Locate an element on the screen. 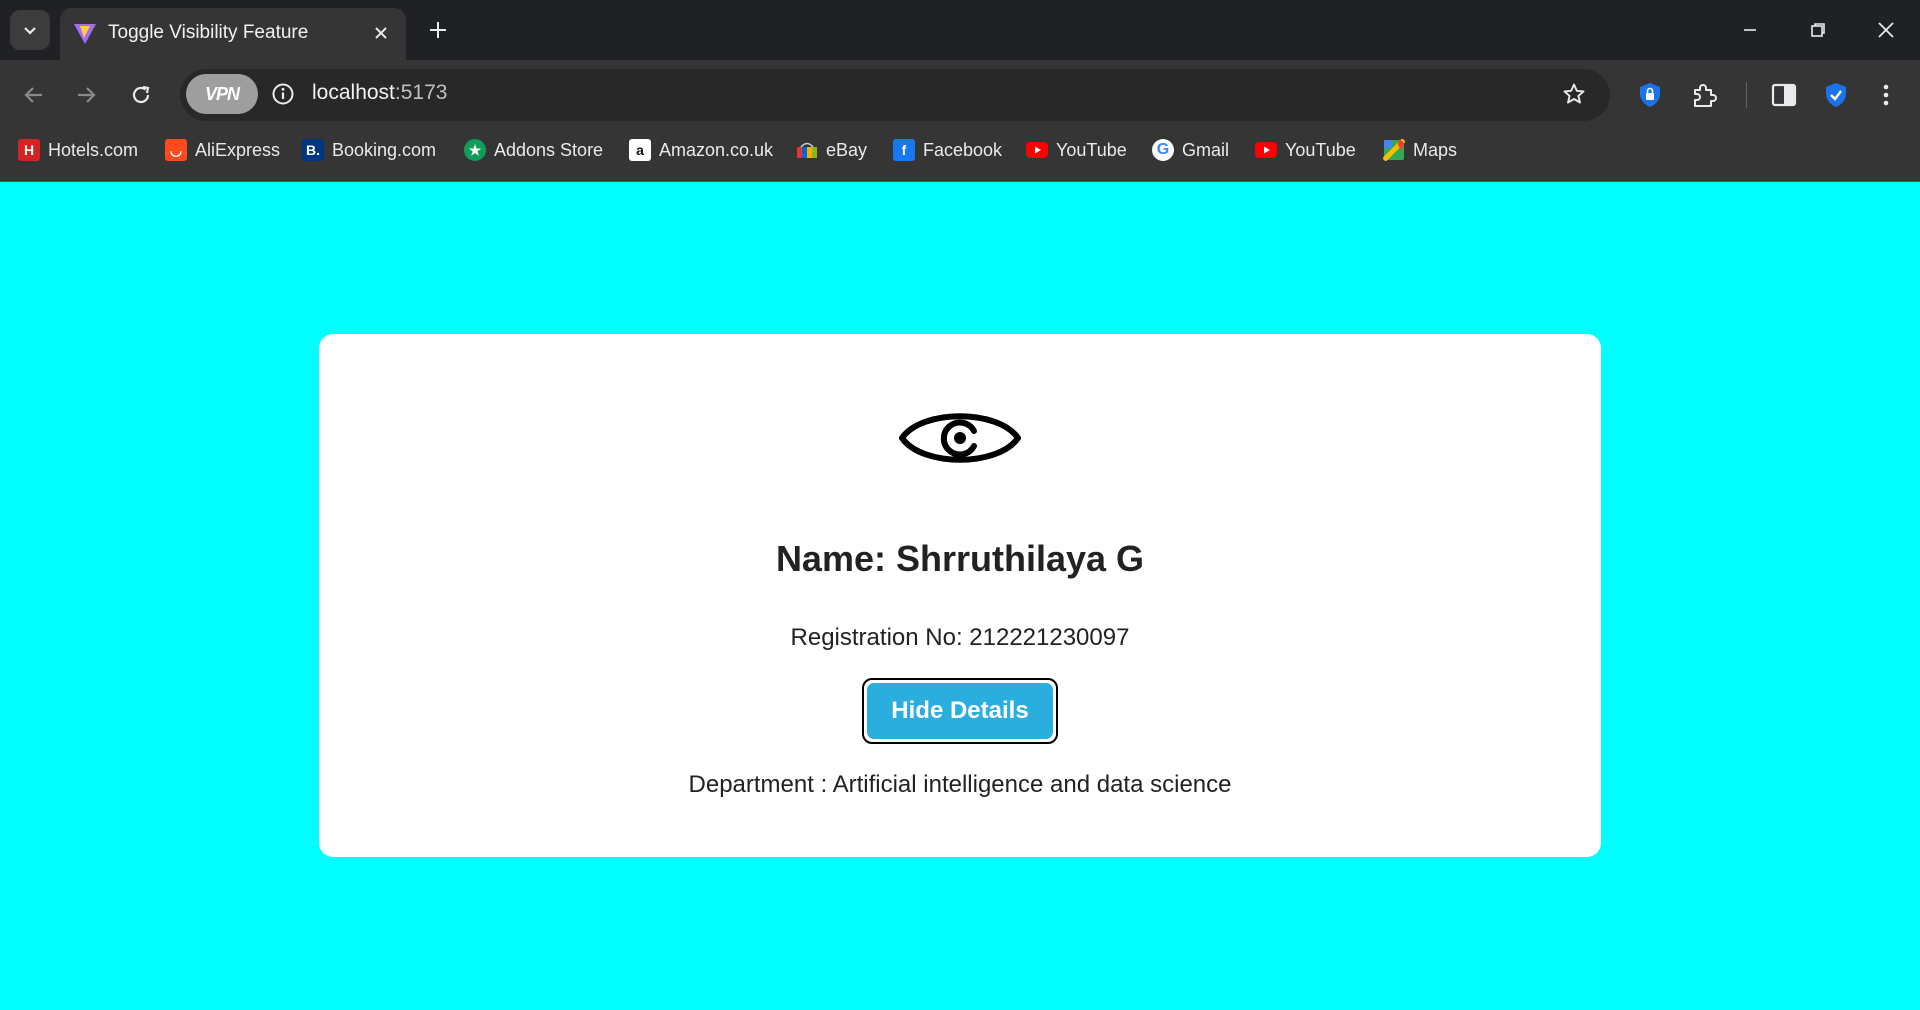 Image resolution: width=1920 pixels, height=1010 pixels. password-manager-extension is located at coordinates (1650, 95).